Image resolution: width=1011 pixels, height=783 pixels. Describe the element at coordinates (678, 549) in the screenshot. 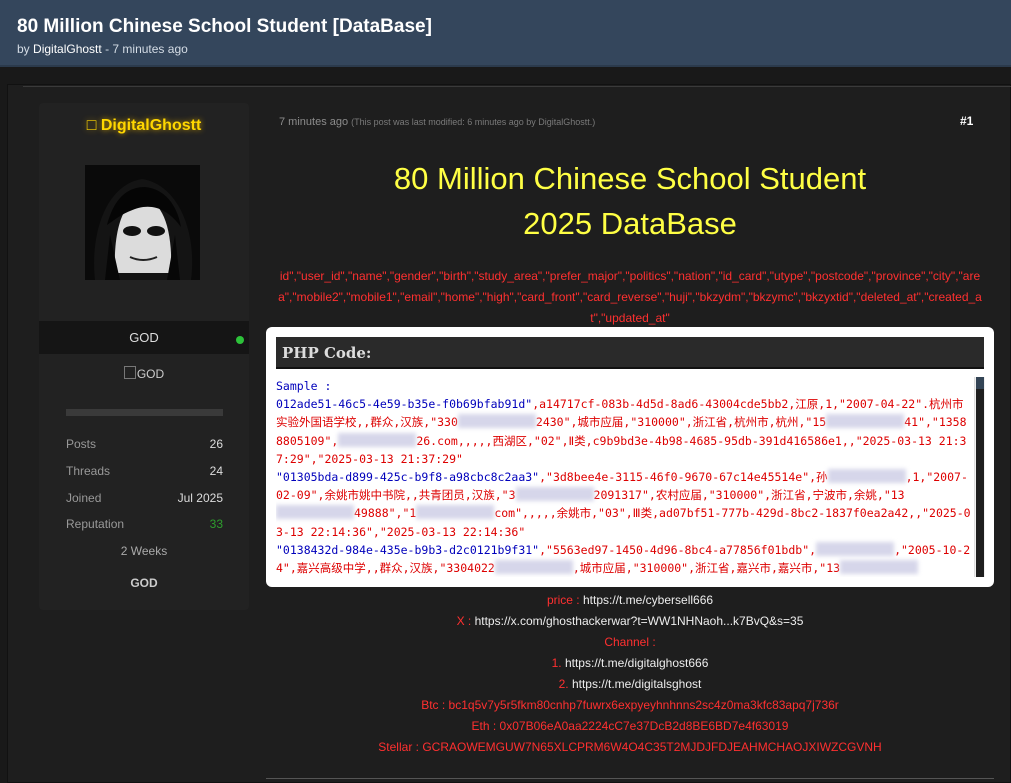

I see `code-token: ,"5563ed97-1450-4d96-8bc4-a77856f01bdb",` at that location.